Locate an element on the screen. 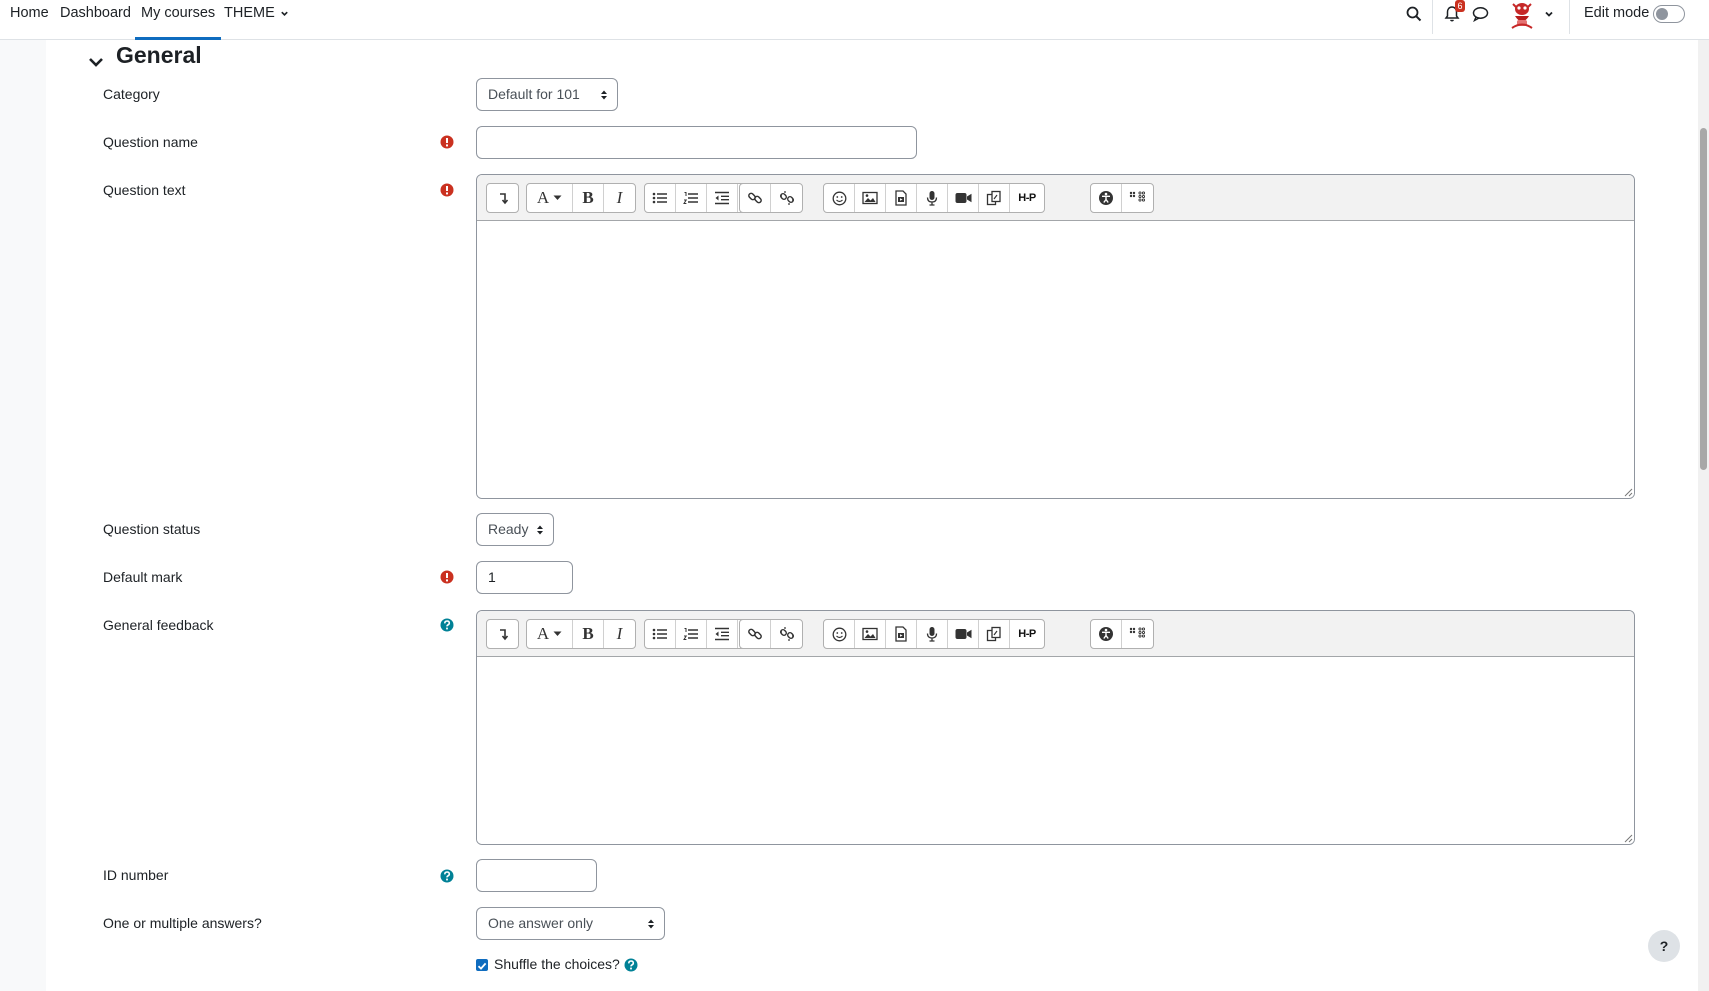 Image resolution: width=1709 pixels, height=991 pixels. question-name-label: Question name is located at coordinates (150, 142).